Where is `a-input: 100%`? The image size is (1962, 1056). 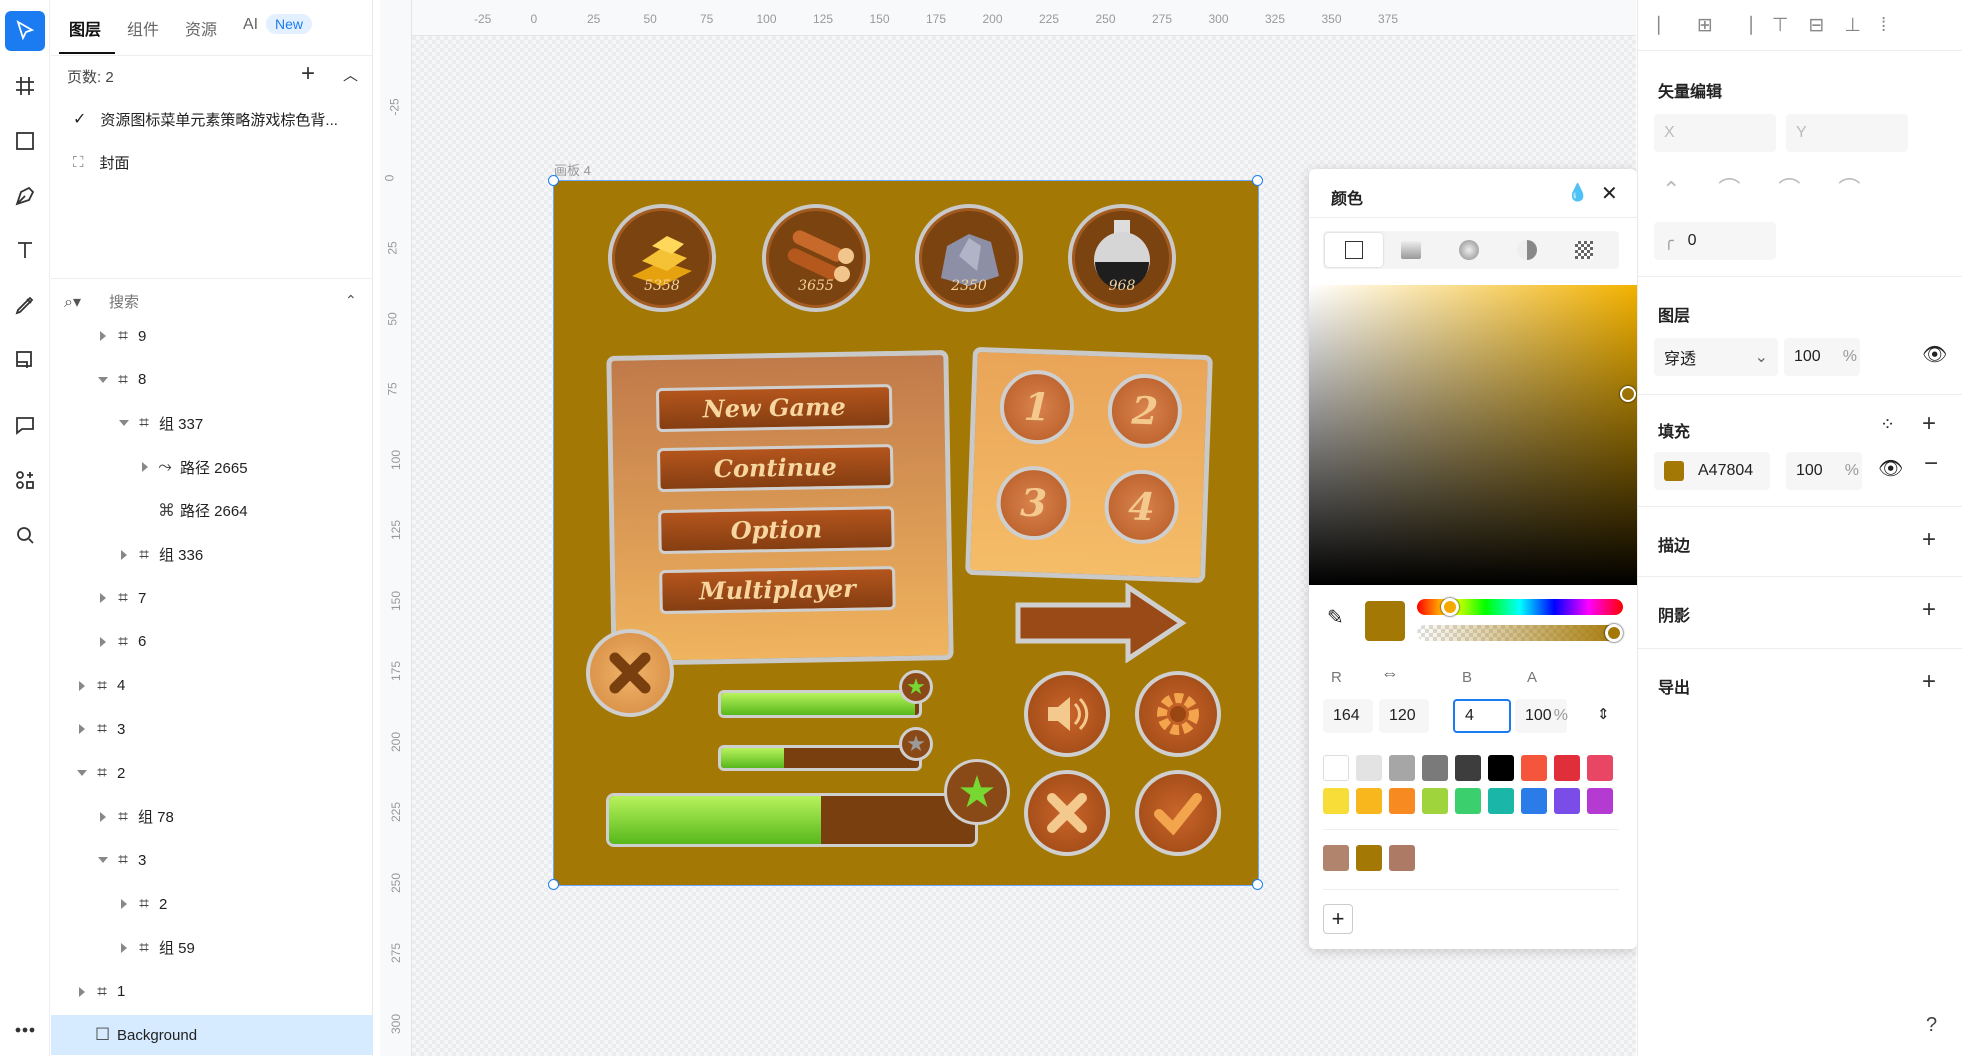 a-input: 100% is located at coordinates (1541, 716).